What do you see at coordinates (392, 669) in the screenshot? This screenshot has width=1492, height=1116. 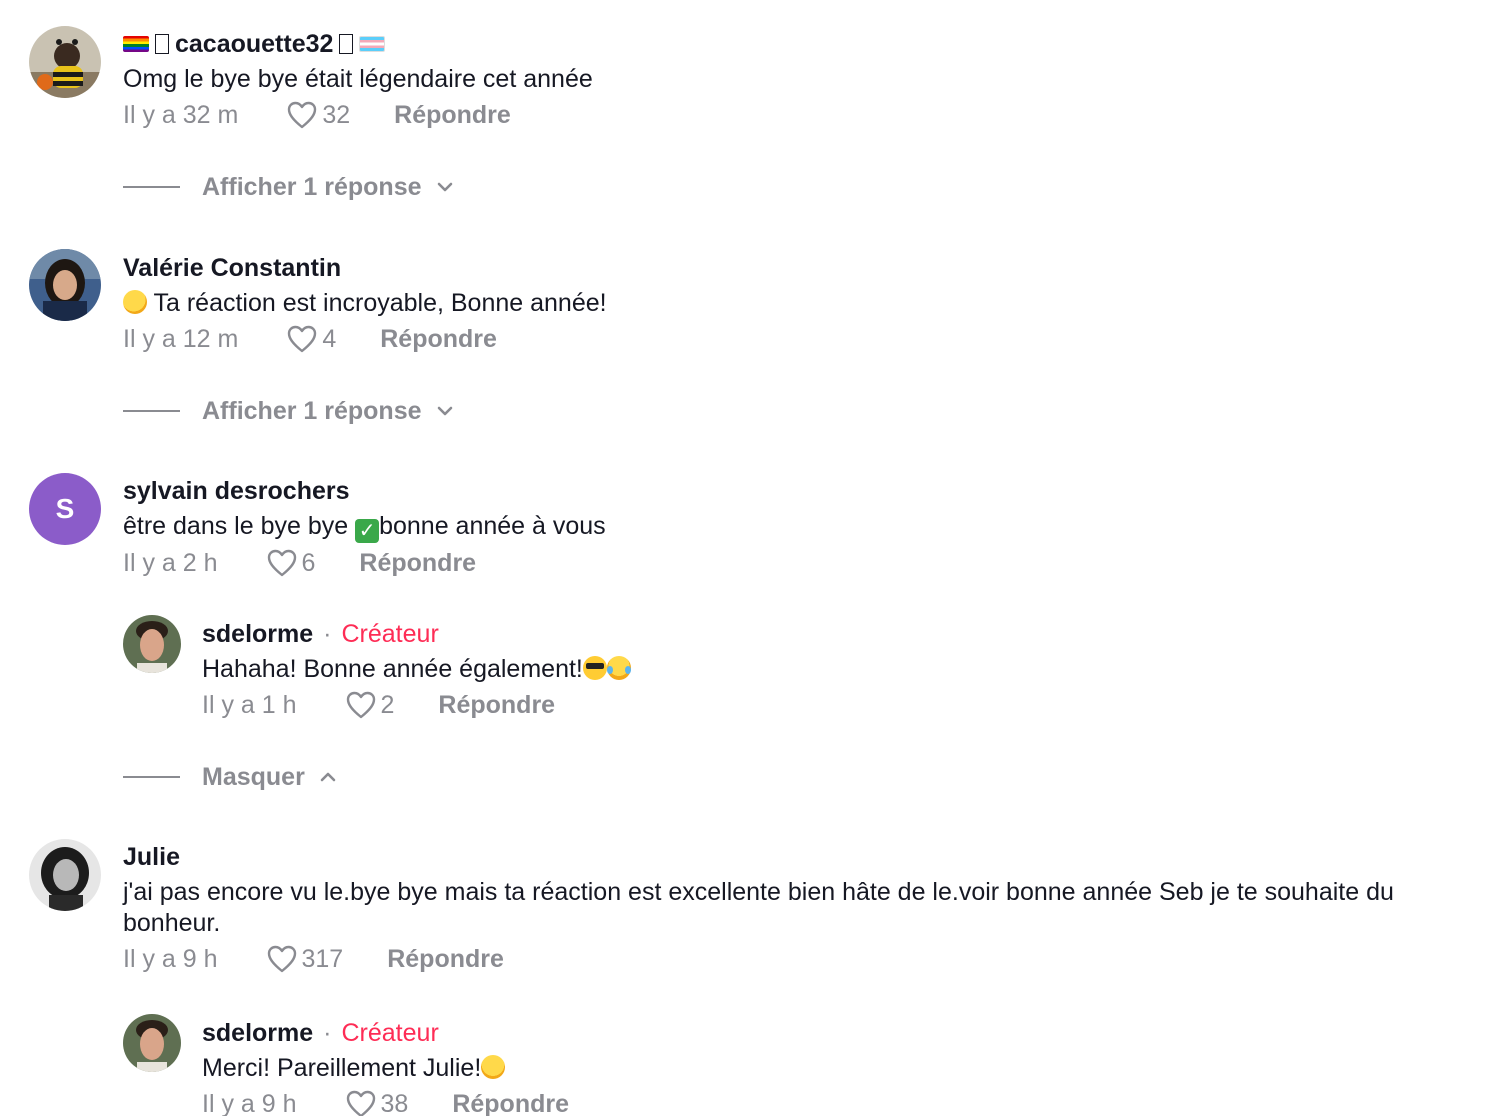 I see `reply-text-body: Hahaha! Bonne année également!` at bounding box center [392, 669].